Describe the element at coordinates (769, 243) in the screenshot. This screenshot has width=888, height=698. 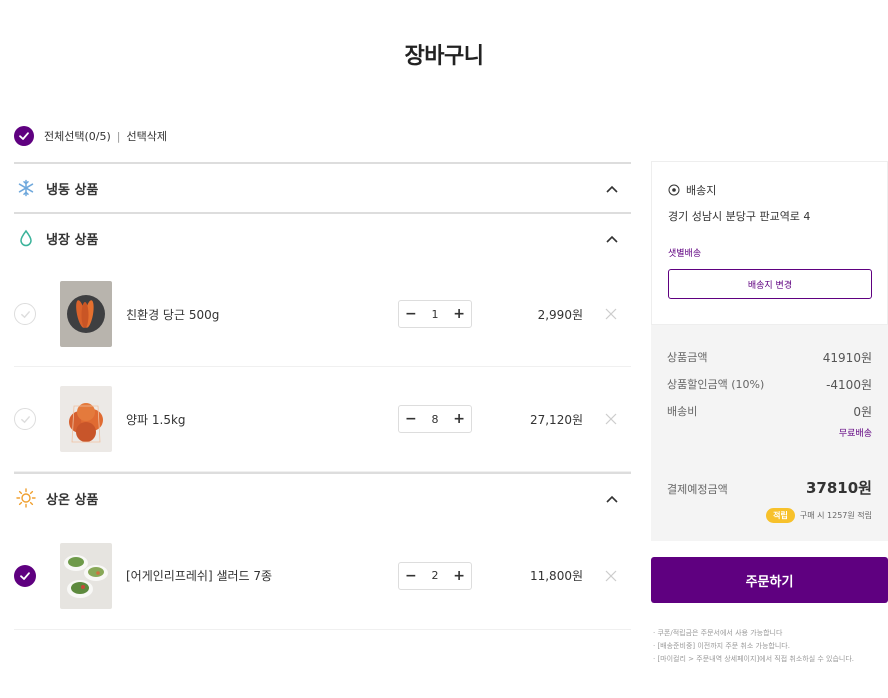
I see `delivery-address-box: 배송지 경기 성남시 분당구 판교역로 4 샛별배송 배송지 변경` at that location.